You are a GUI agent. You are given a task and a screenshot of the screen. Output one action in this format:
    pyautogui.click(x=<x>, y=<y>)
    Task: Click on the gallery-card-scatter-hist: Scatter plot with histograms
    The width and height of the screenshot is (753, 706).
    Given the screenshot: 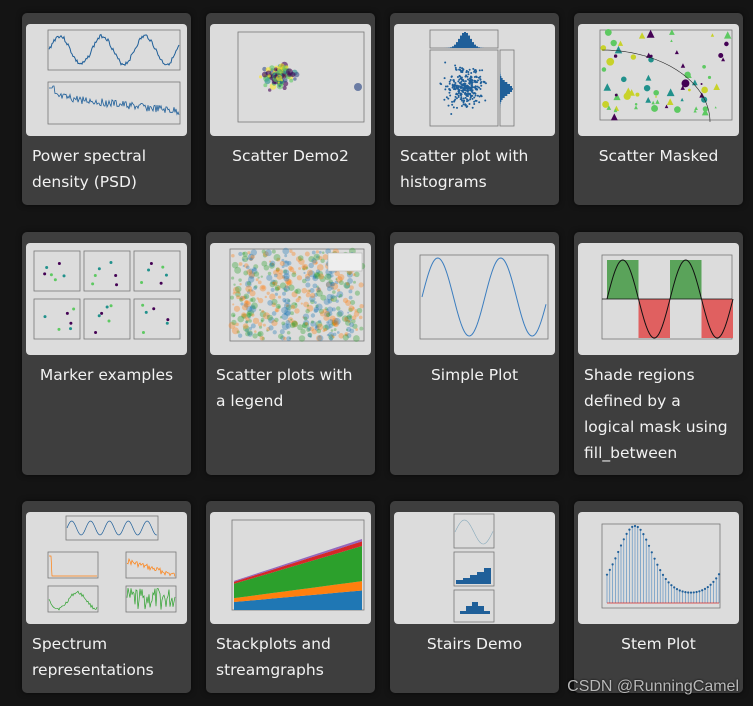 What is the action you would take?
    pyautogui.click(x=474, y=109)
    